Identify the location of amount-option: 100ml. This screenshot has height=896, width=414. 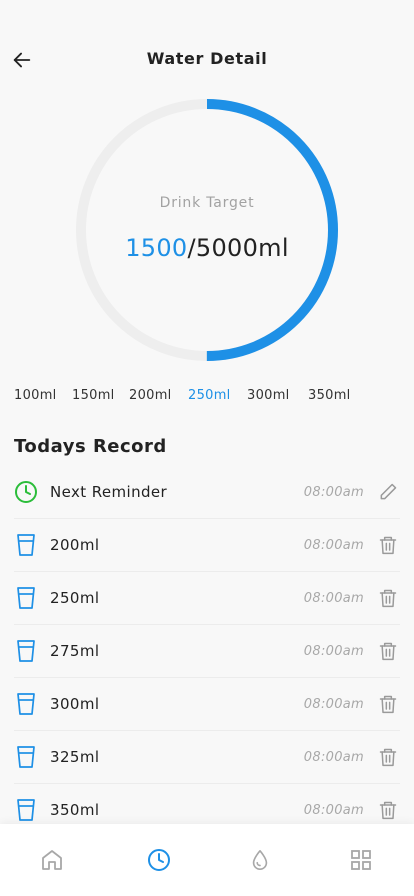
(35, 395).